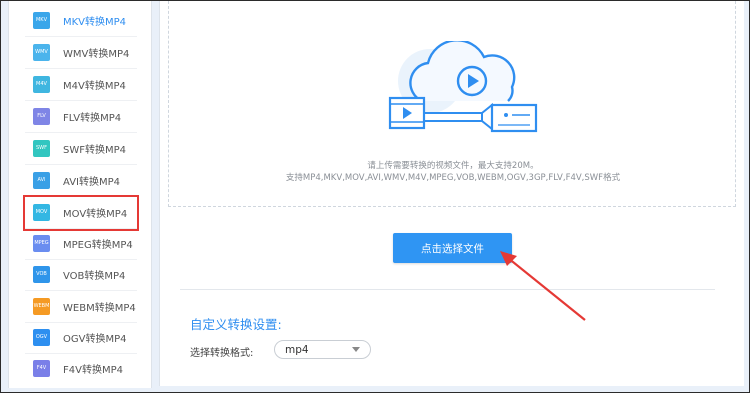  I want to click on sidebar-item-wmv: WMV WMV转换MP4, so click(81, 53).